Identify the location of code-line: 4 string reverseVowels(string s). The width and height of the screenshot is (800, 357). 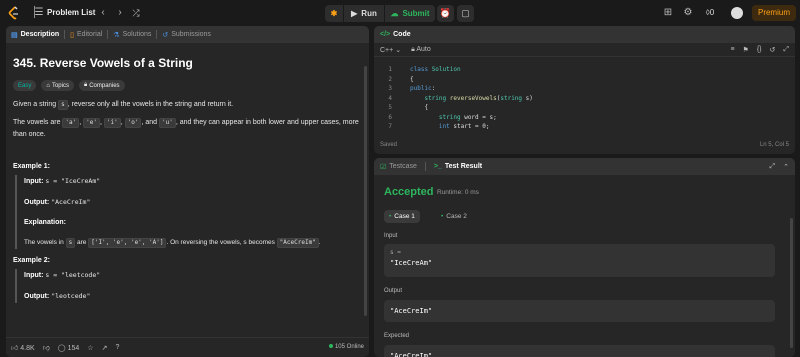
(584, 99).